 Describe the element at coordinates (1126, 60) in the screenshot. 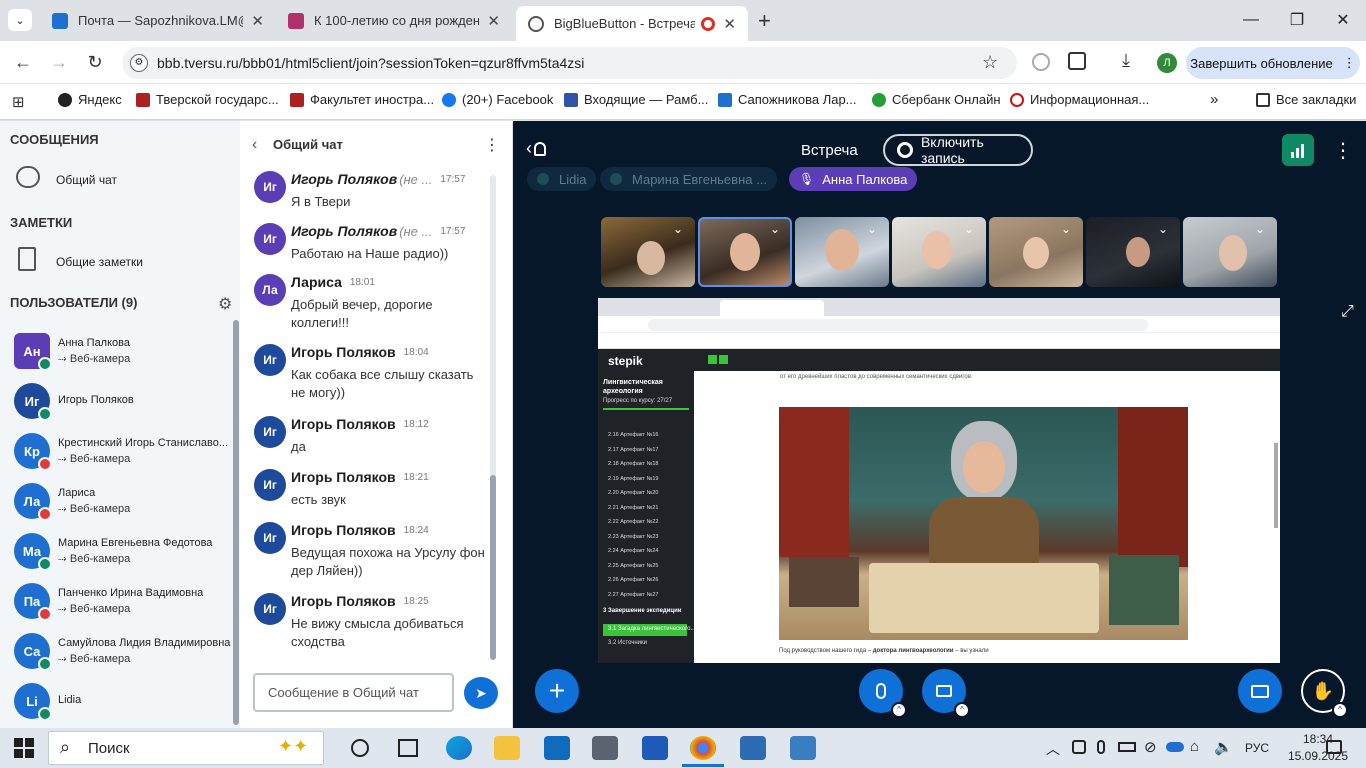

I see `download-icon: ⤓` at that location.